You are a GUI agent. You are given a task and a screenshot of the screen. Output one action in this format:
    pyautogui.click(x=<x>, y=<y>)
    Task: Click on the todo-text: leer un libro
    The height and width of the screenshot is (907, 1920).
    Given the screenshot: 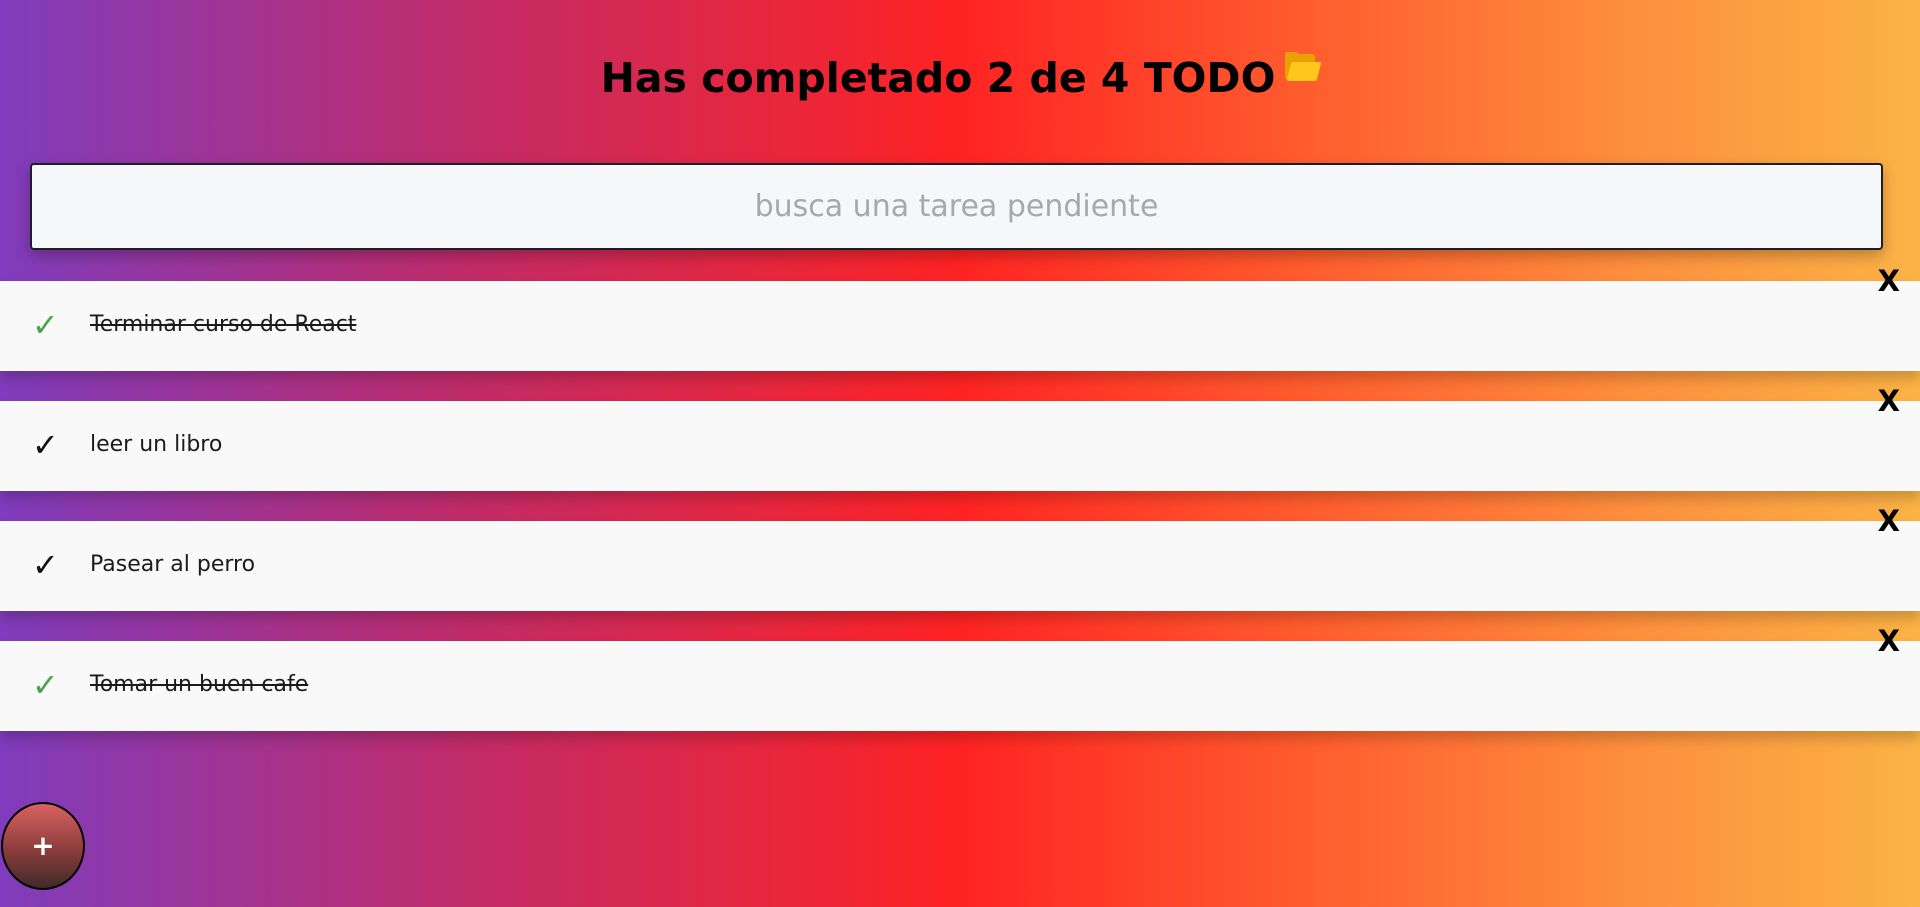 What is the action you would take?
    pyautogui.click(x=156, y=444)
    